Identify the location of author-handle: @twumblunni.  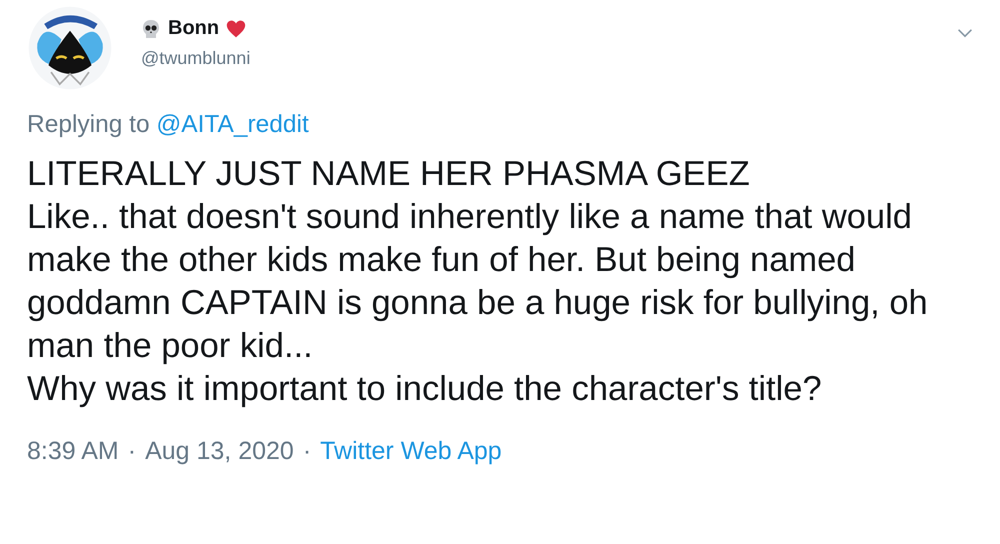
(195, 58).